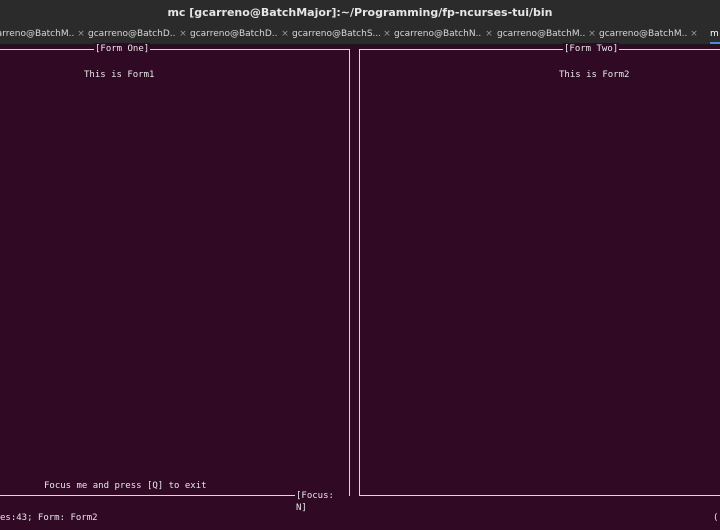 This screenshot has width=720, height=530. I want to click on form-two-text: This is Form2, so click(594, 75).